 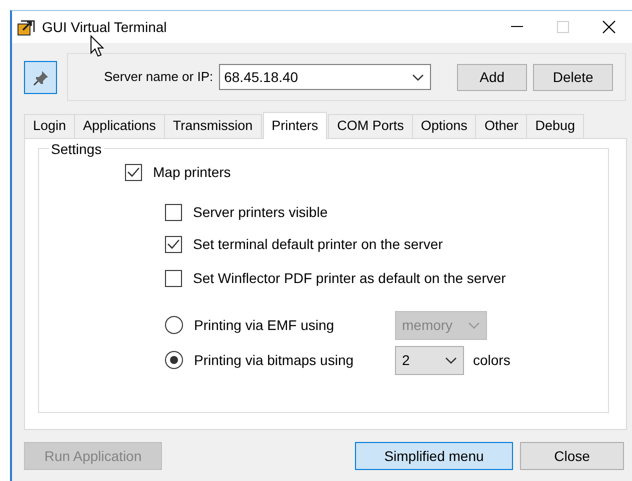 I want to click on dropdown: 2, so click(x=429, y=360).